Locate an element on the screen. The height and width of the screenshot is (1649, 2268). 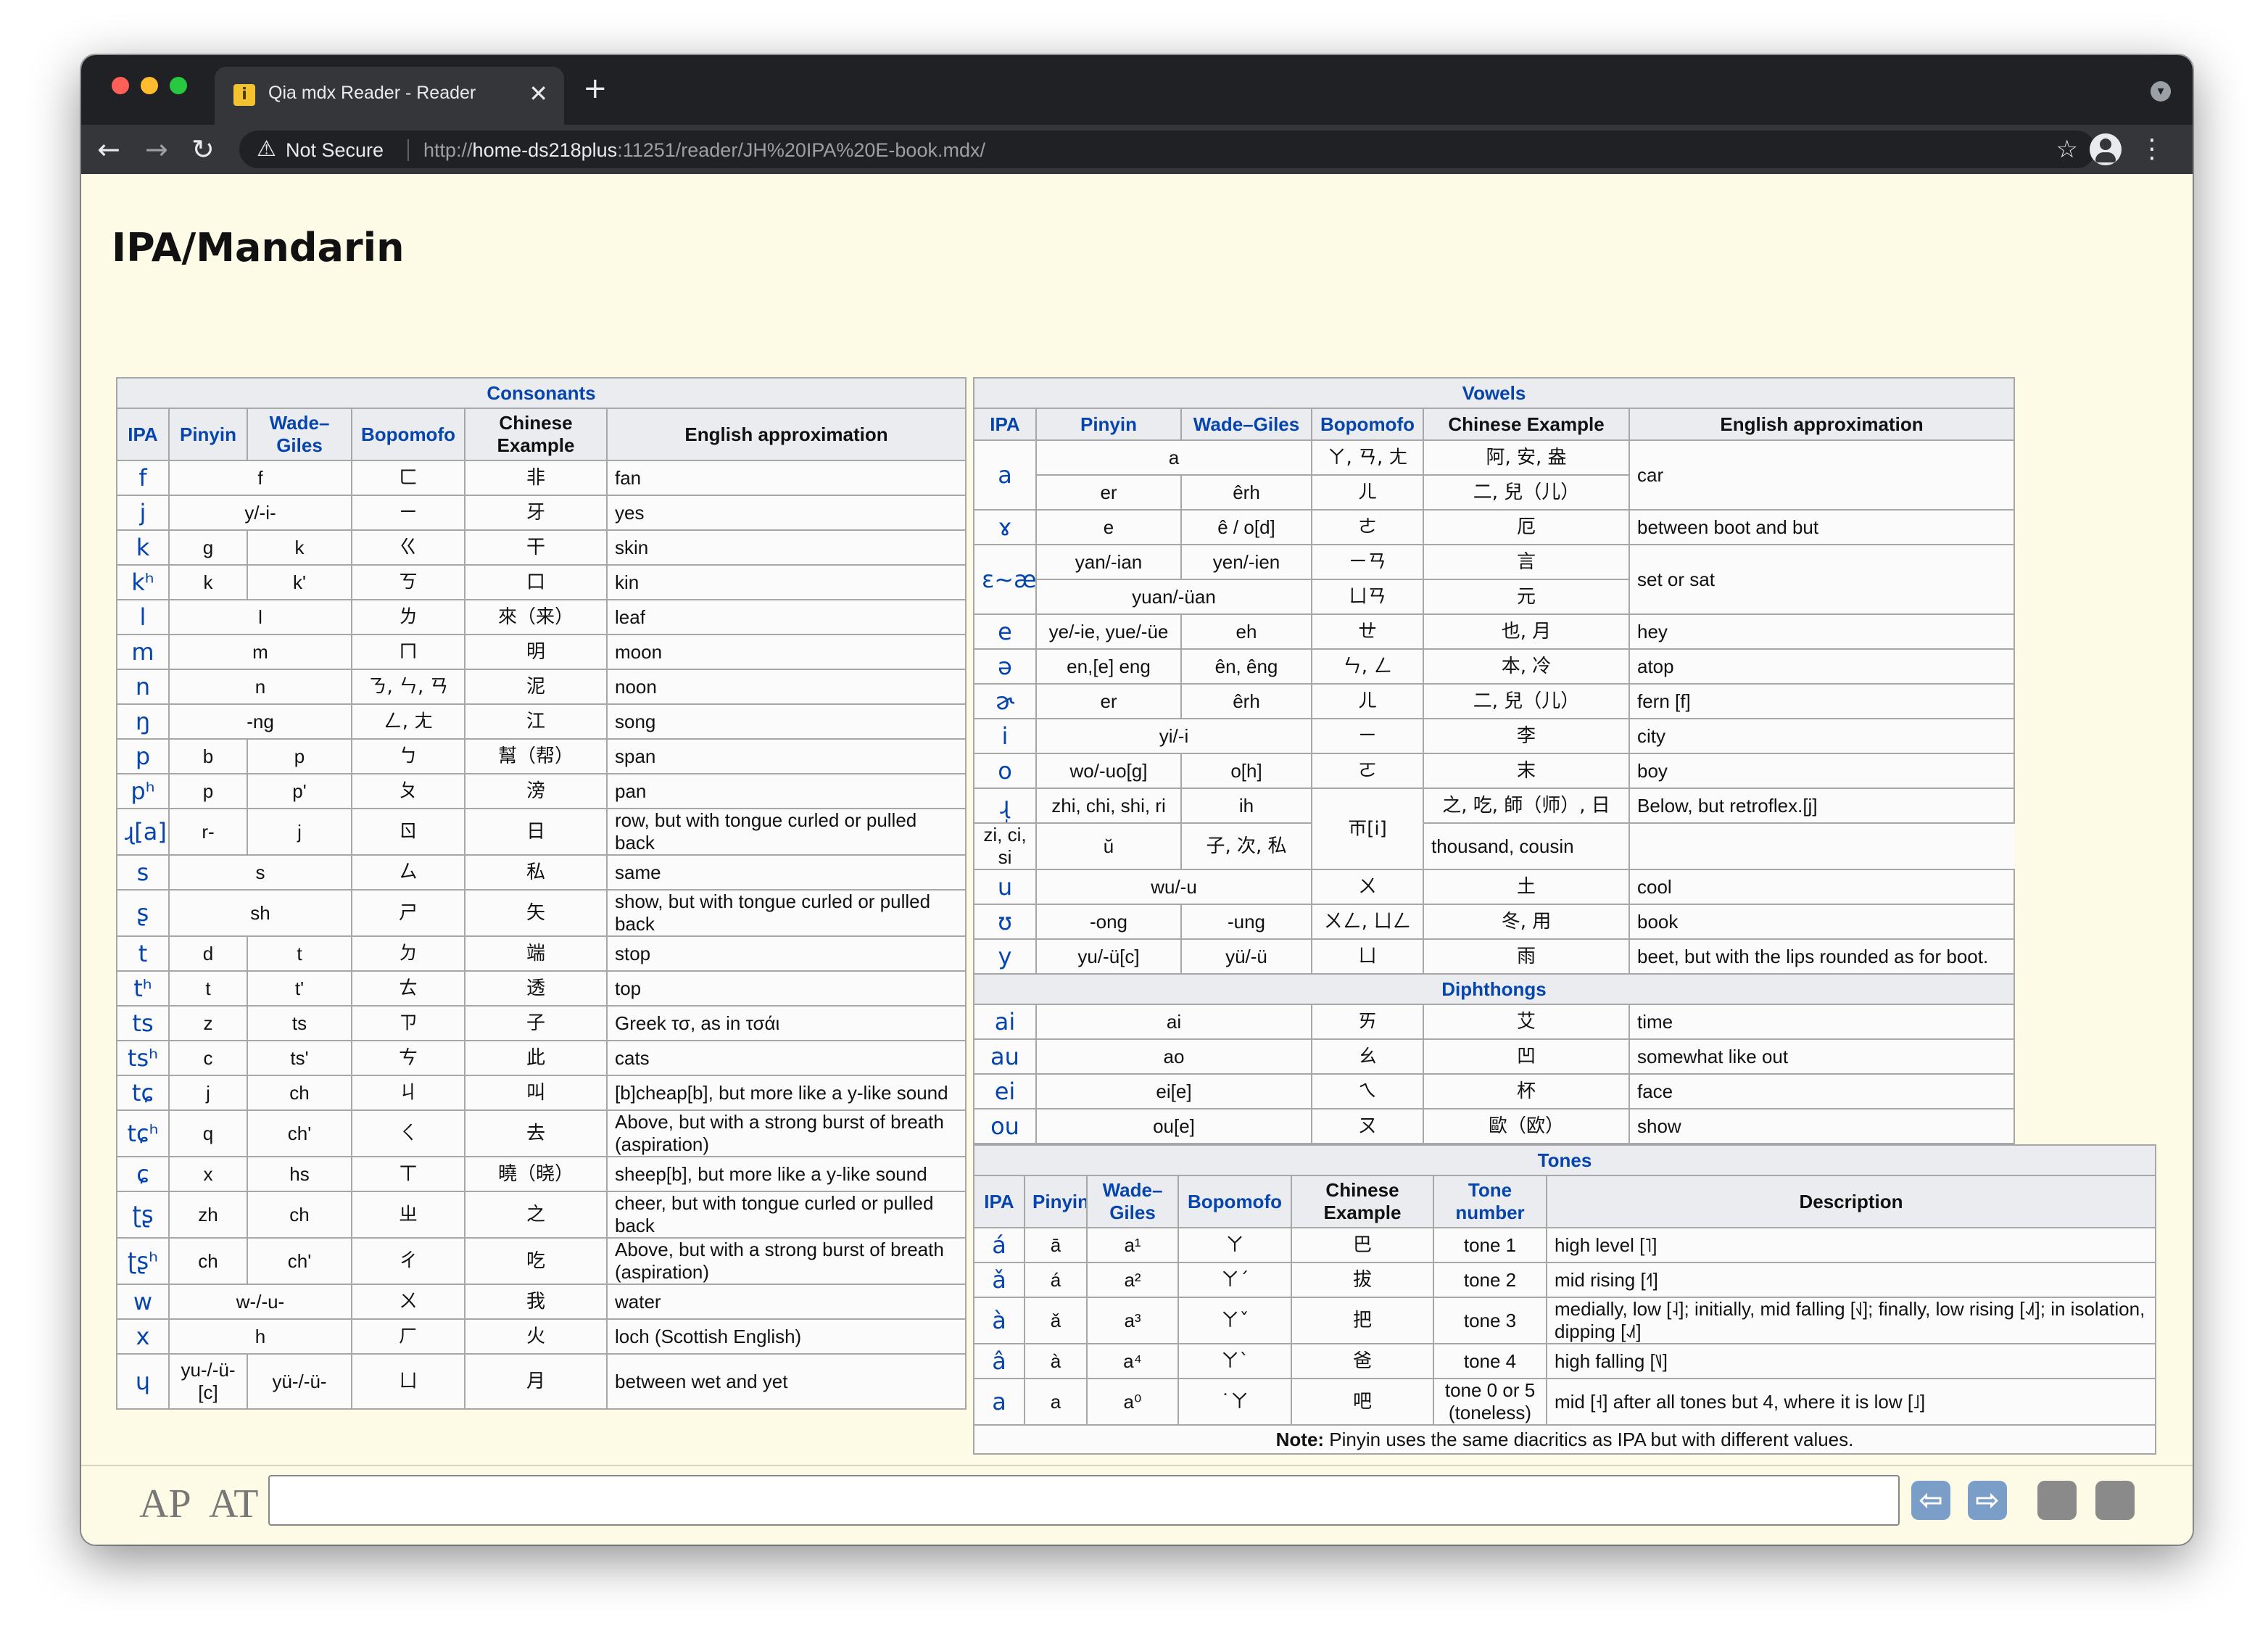
ipa-symbol: x is located at coordinates (143, 1336).